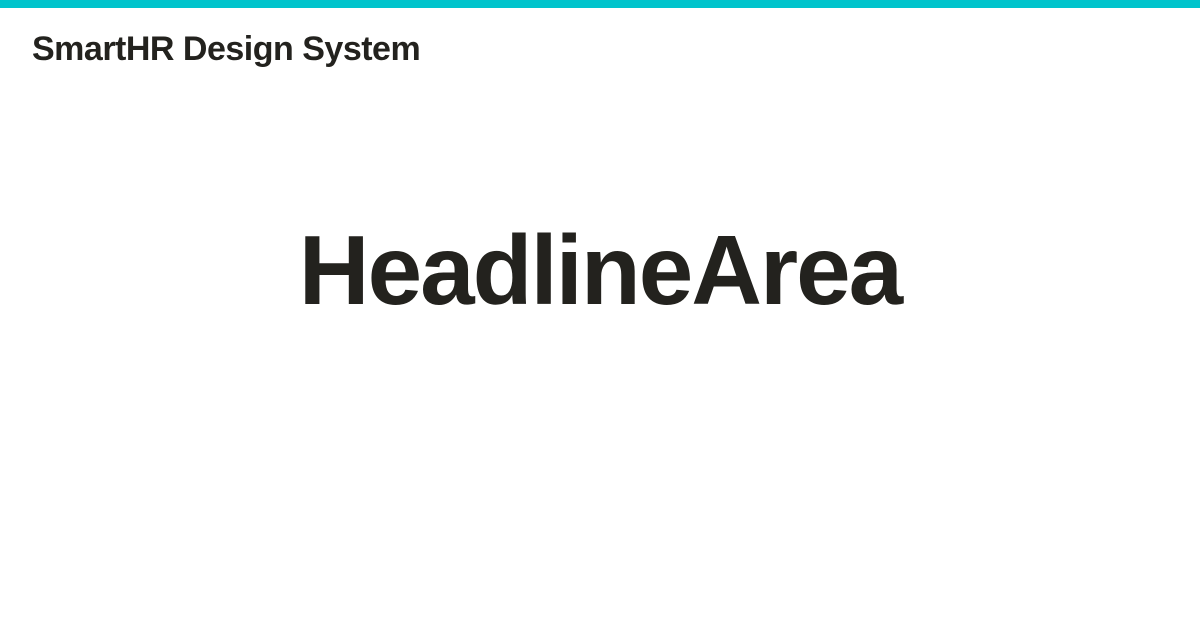 The image size is (1200, 630). What do you see at coordinates (600, 4) in the screenshot?
I see `accent-bar` at bounding box center [600, 4].